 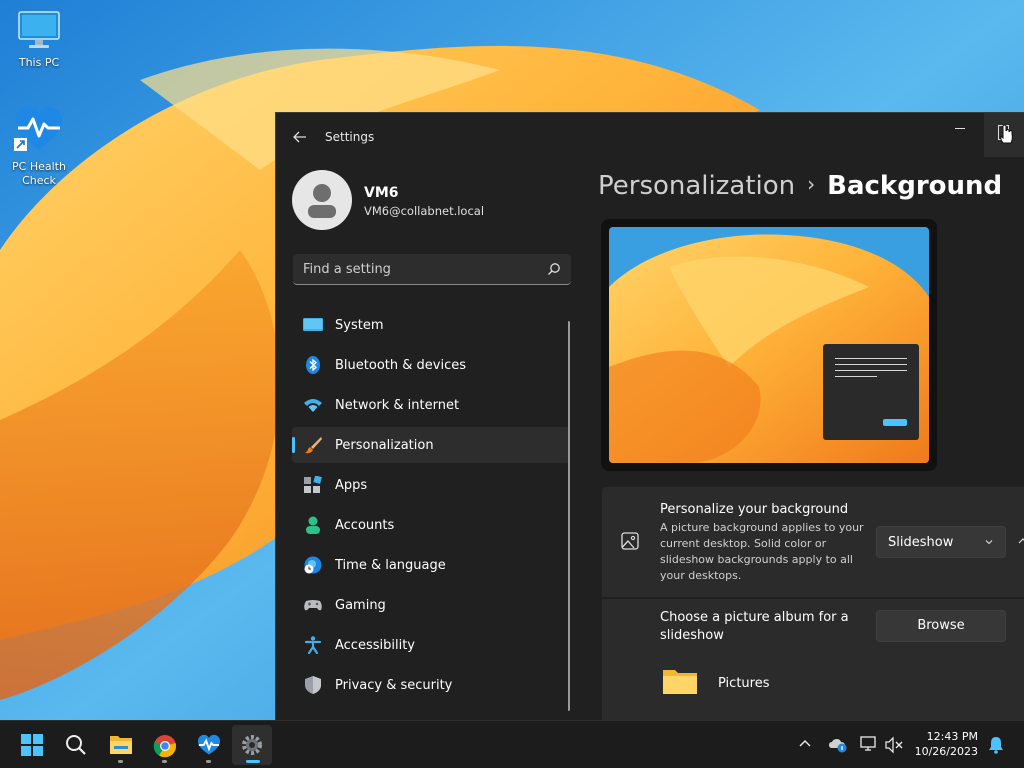 What do you see at coordinates (512, 744) in the screenshot?
I see `taskbar: 12:43 PM 10/26/2023` at bounding box center [512, 744].